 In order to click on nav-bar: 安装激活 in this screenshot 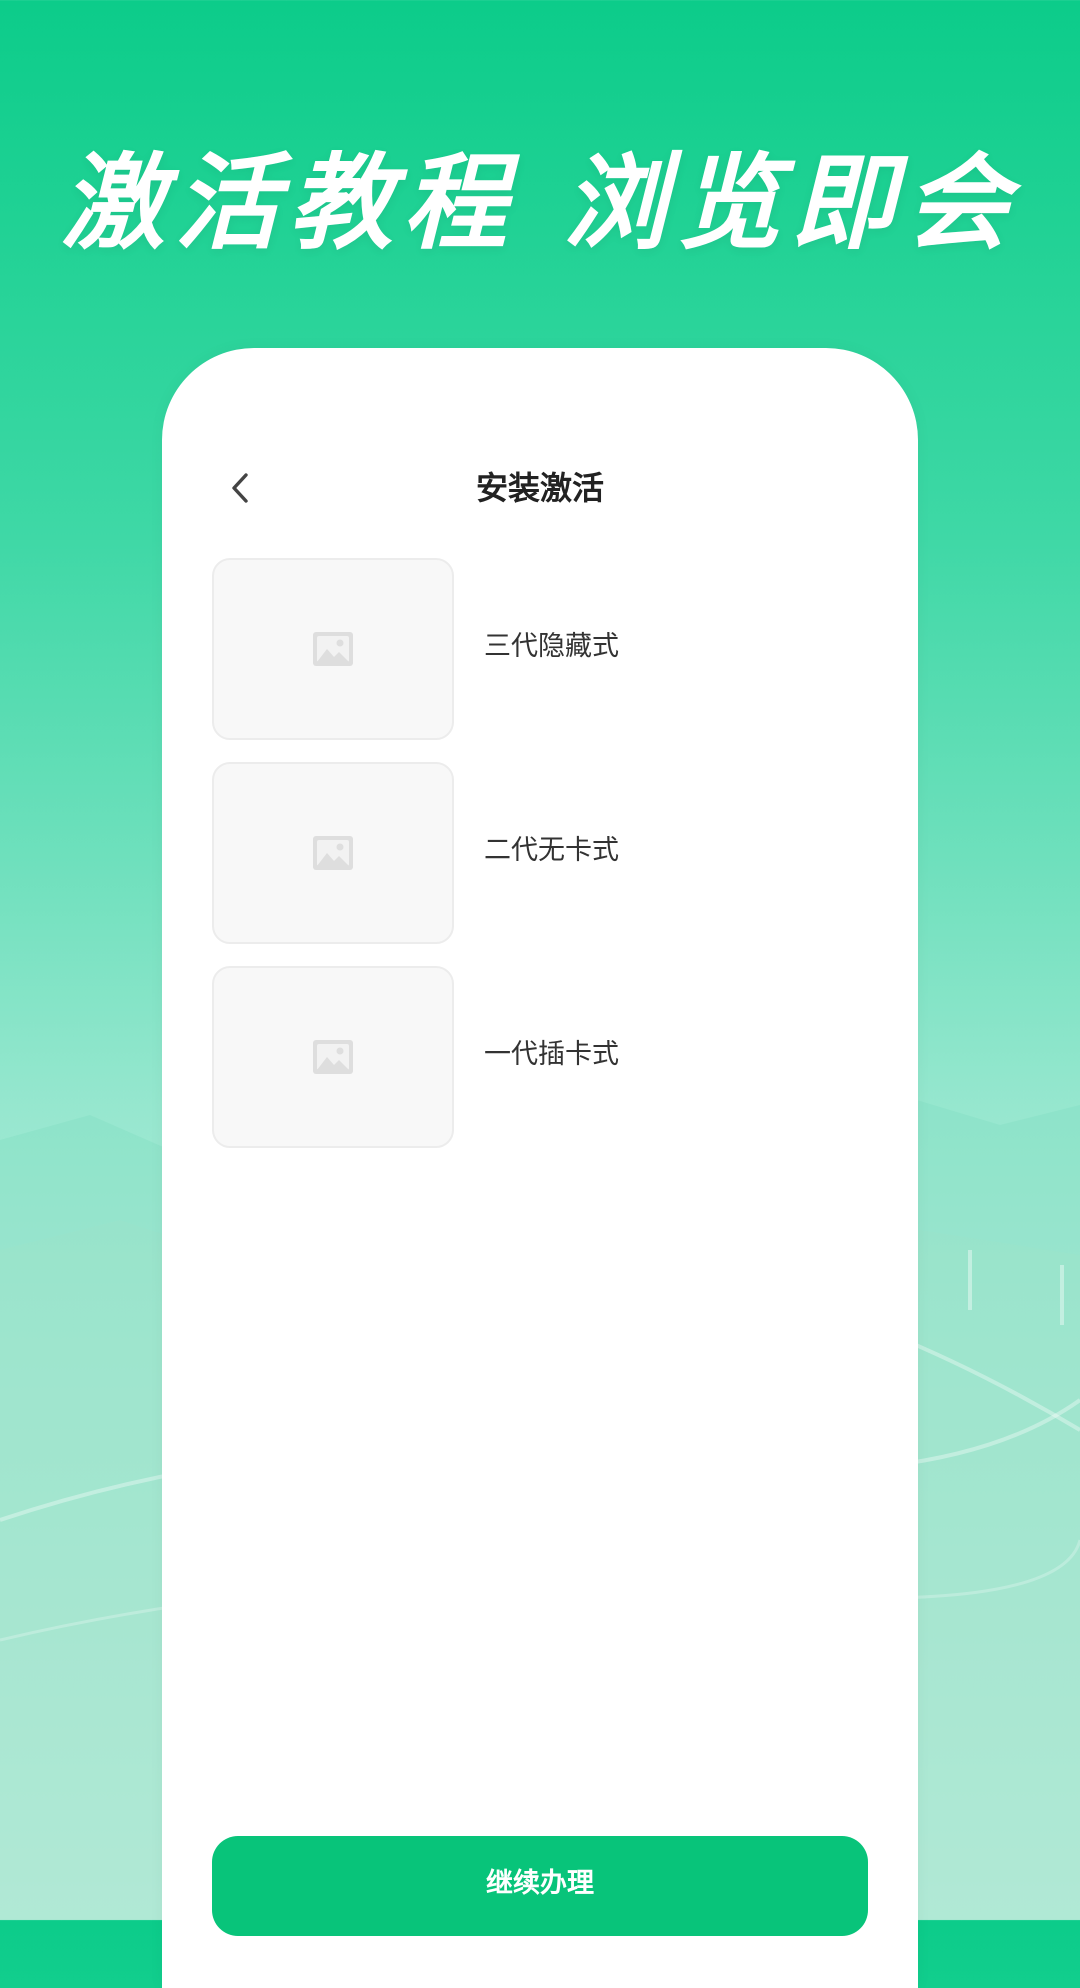, I will do `click(540, 488)`.